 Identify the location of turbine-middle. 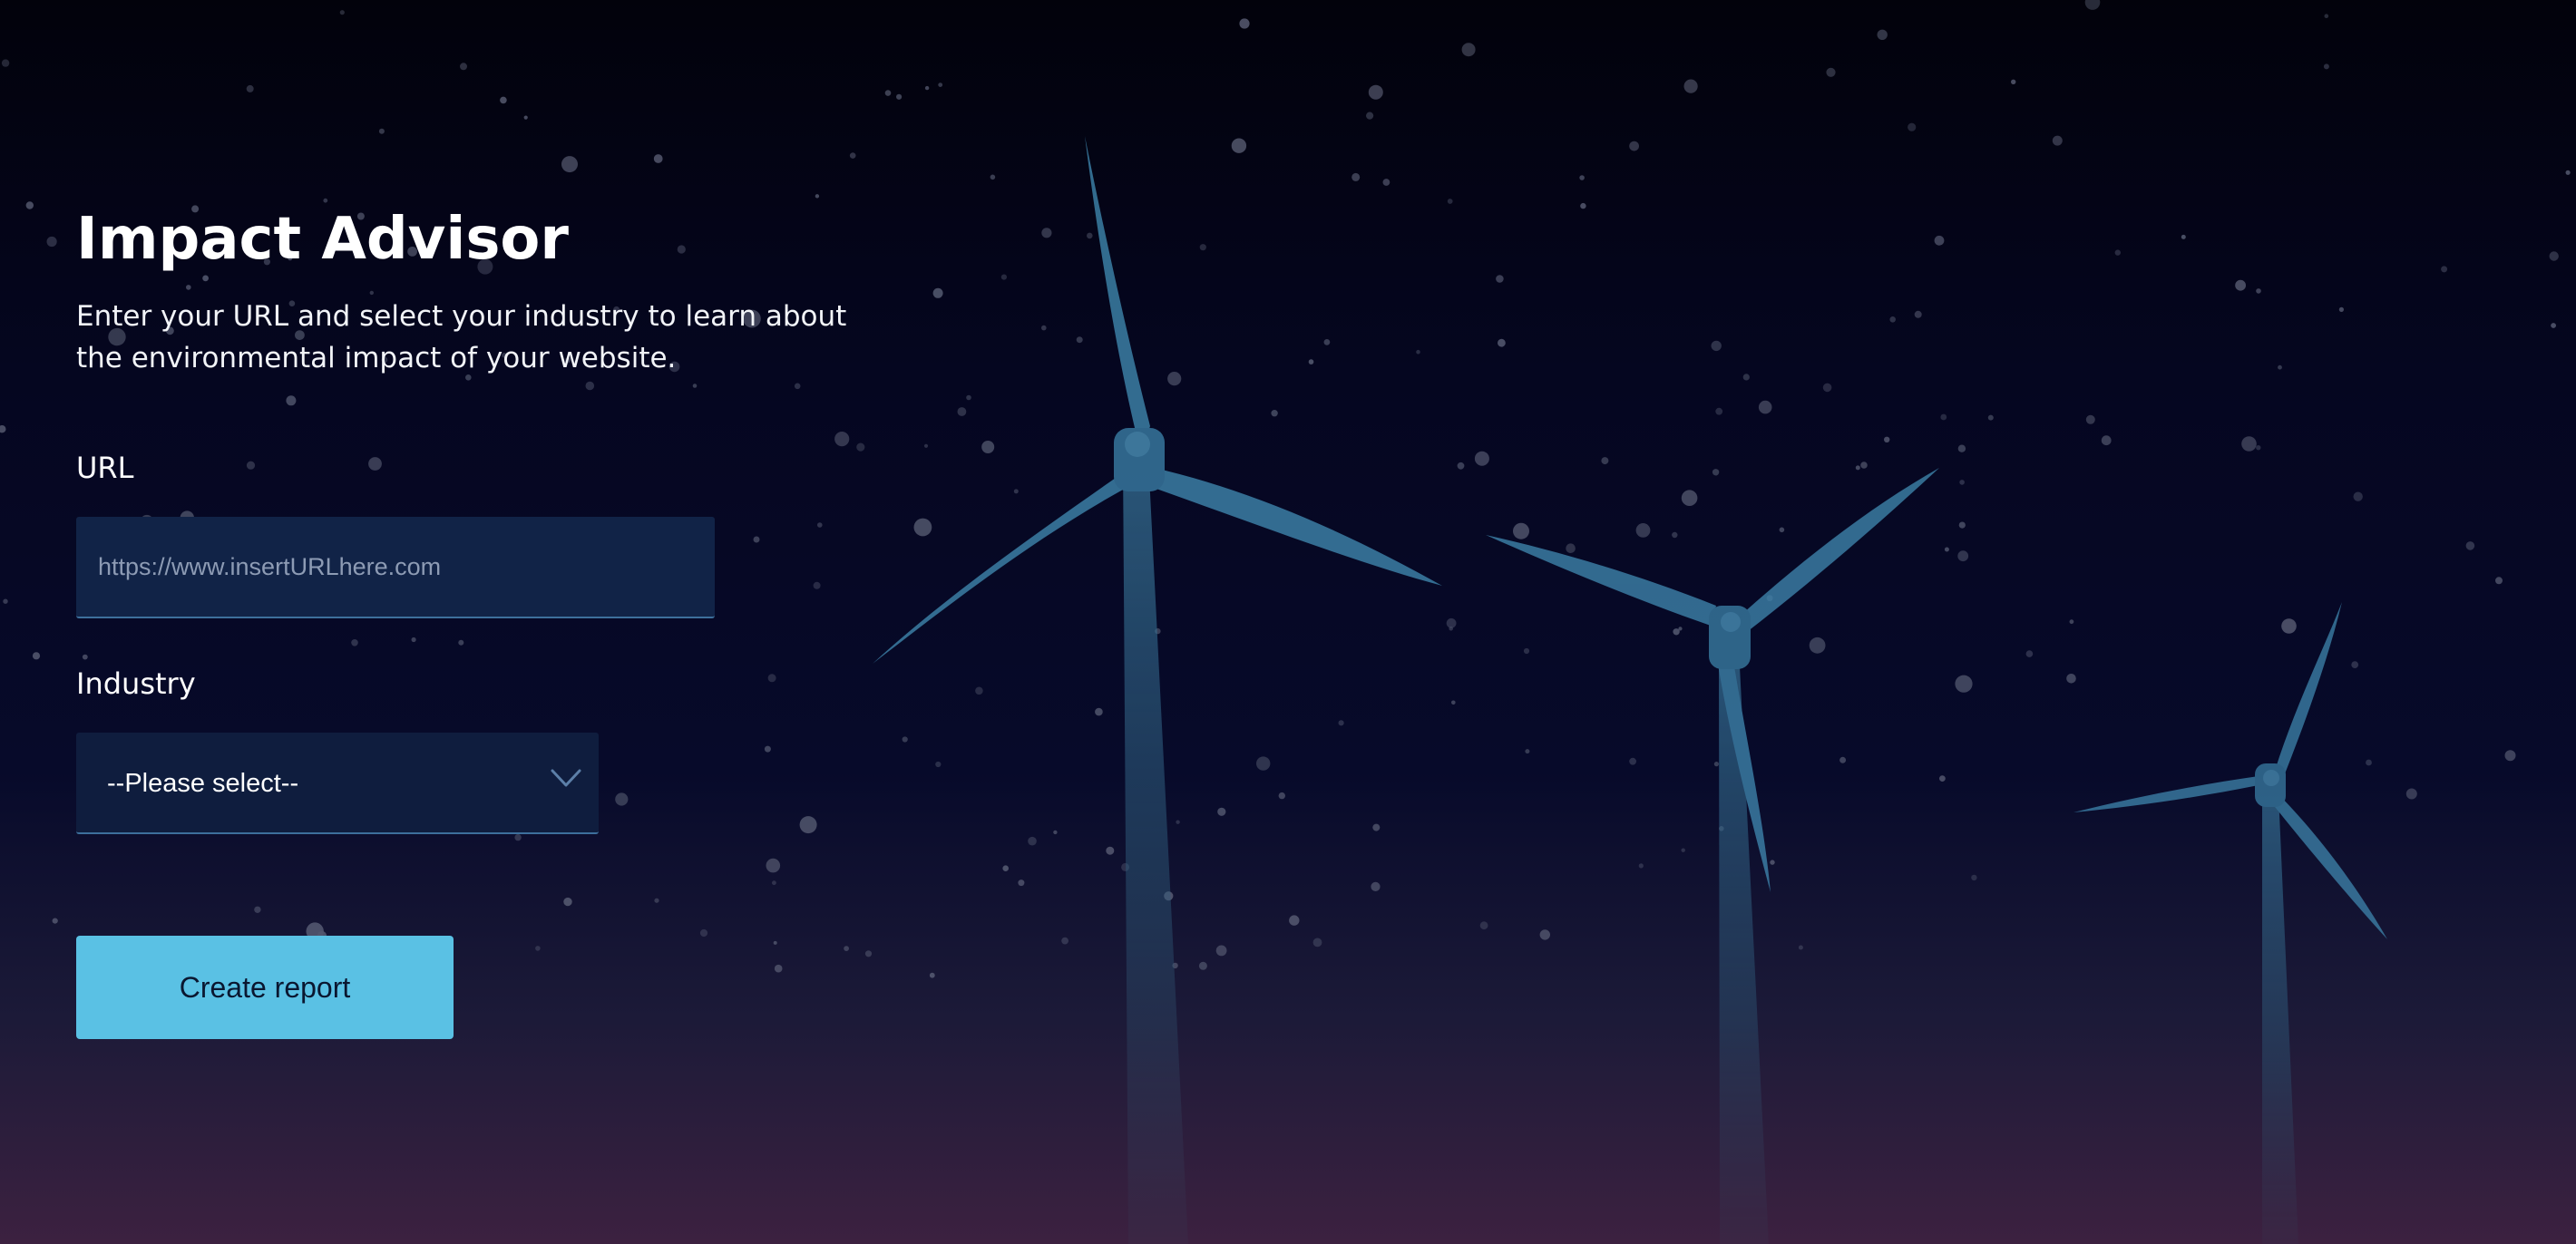
(1712, 856).